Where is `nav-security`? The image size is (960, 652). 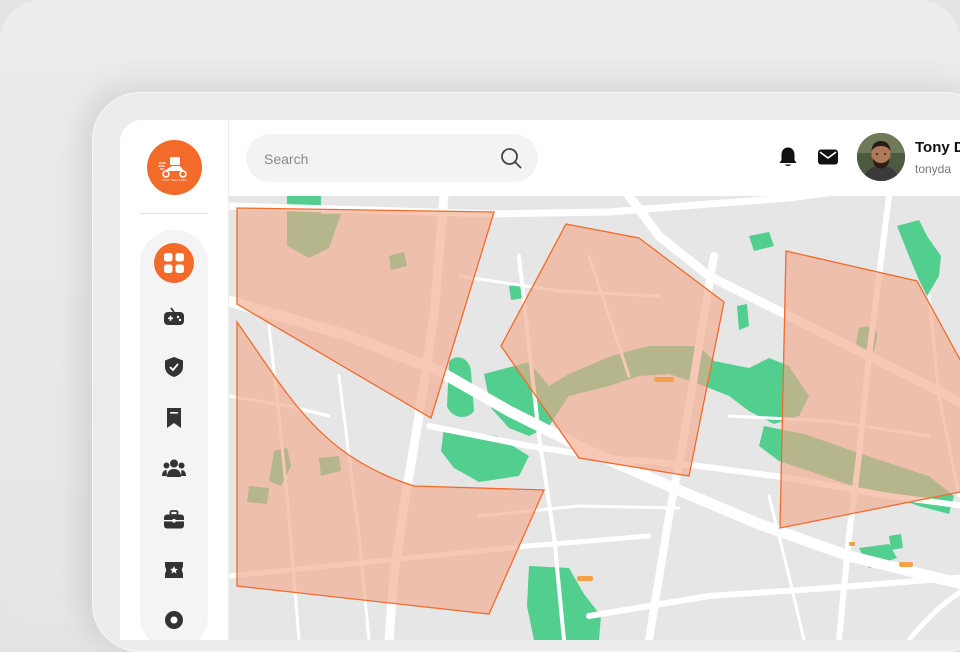 nav-security is located at coordinates (174, 367).